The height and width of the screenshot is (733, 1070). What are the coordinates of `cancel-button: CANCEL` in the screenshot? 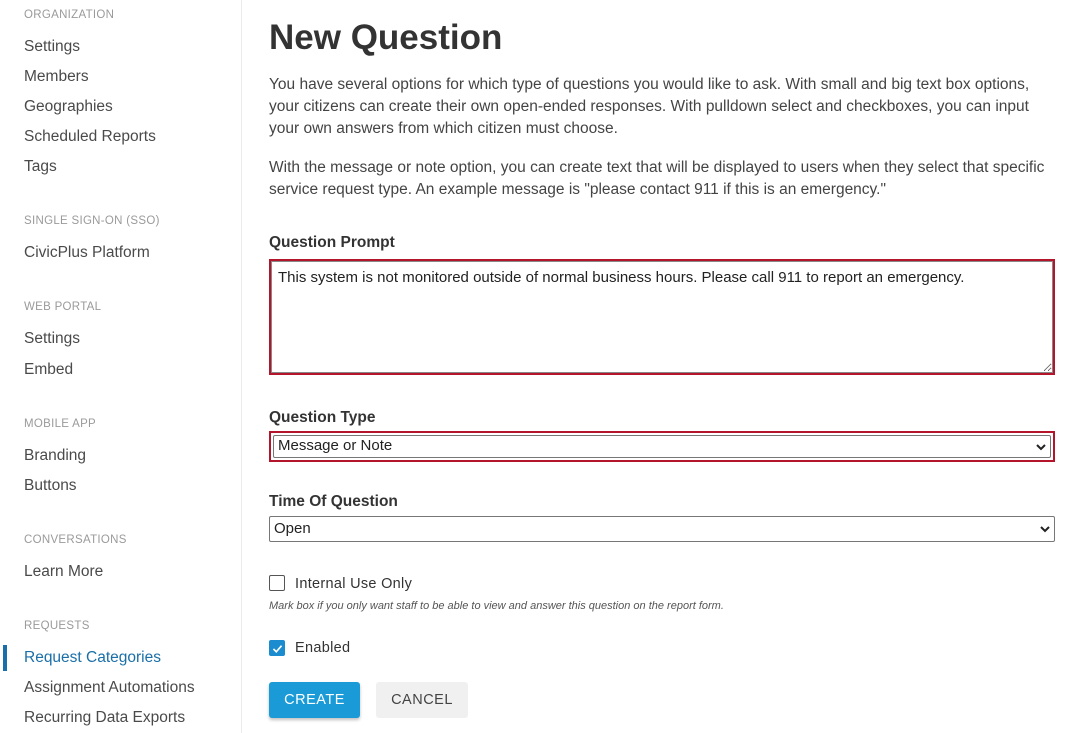 It's located at (422, 700).